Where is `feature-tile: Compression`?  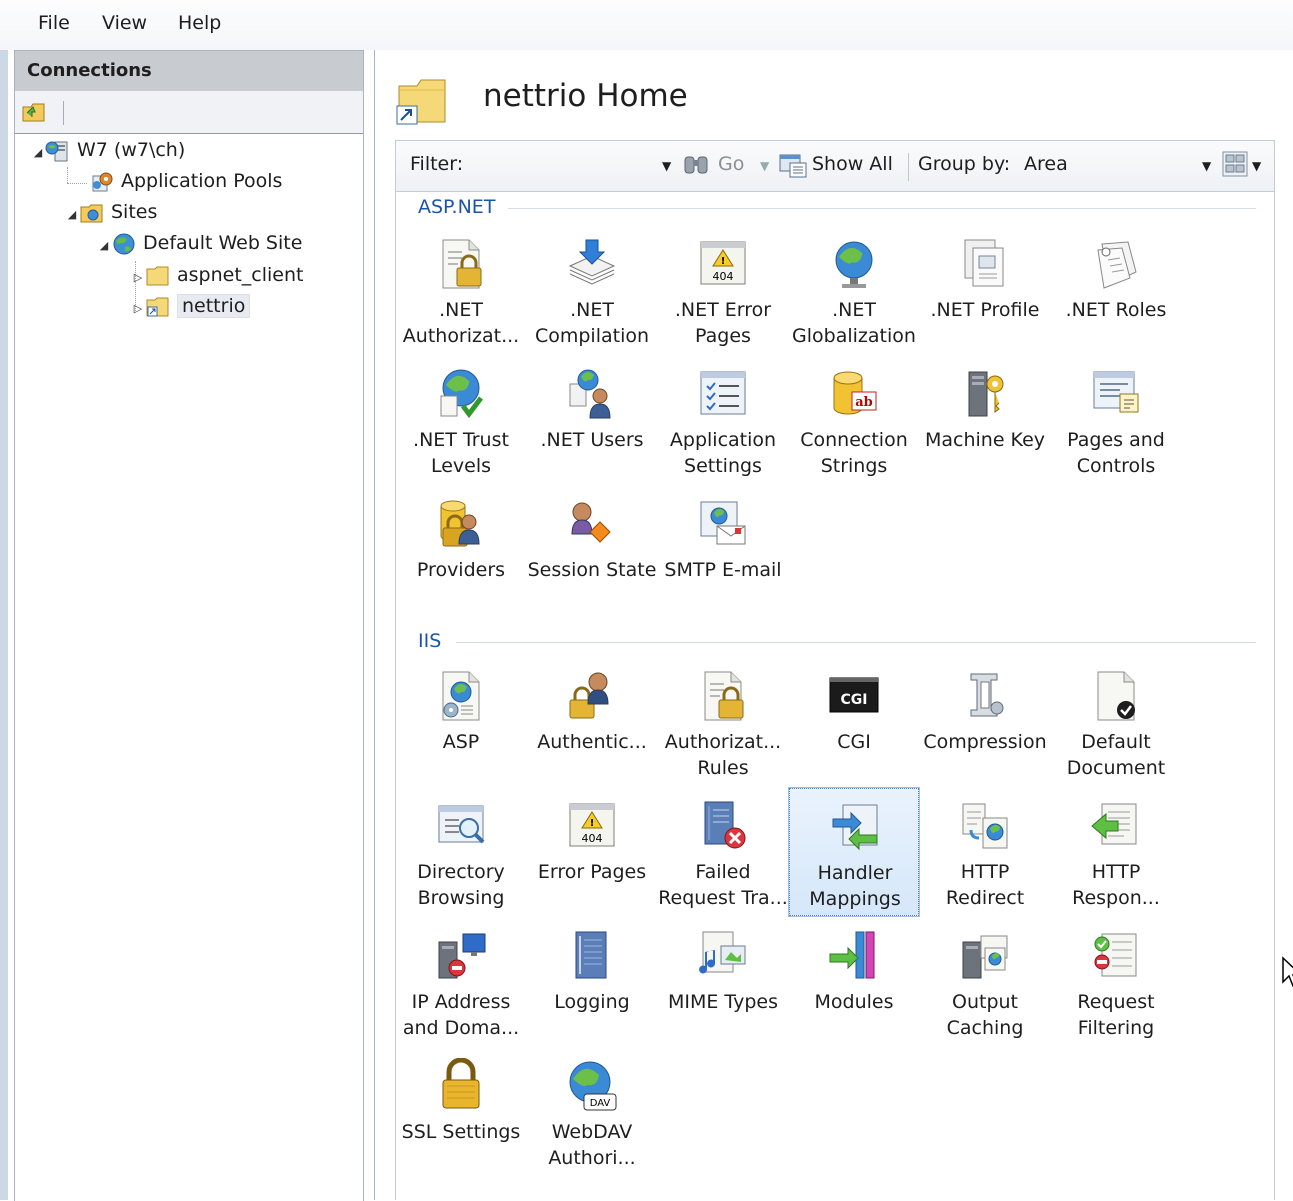 feature-tile: Compression is located at coordinates (985, 722).